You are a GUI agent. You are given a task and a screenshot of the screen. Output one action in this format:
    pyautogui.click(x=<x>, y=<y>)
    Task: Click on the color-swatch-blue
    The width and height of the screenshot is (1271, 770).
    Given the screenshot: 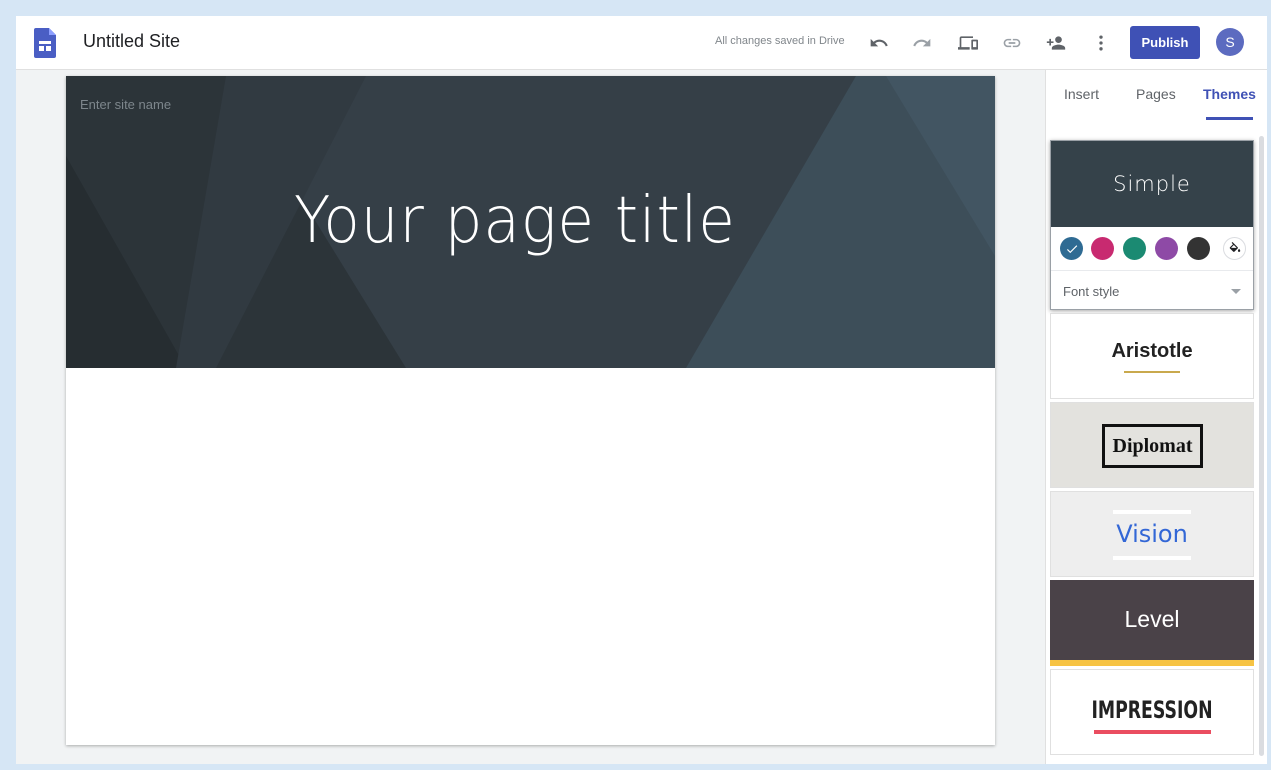 What is the action you would take?
    pyautogui.click(x=1071, y=248)
    